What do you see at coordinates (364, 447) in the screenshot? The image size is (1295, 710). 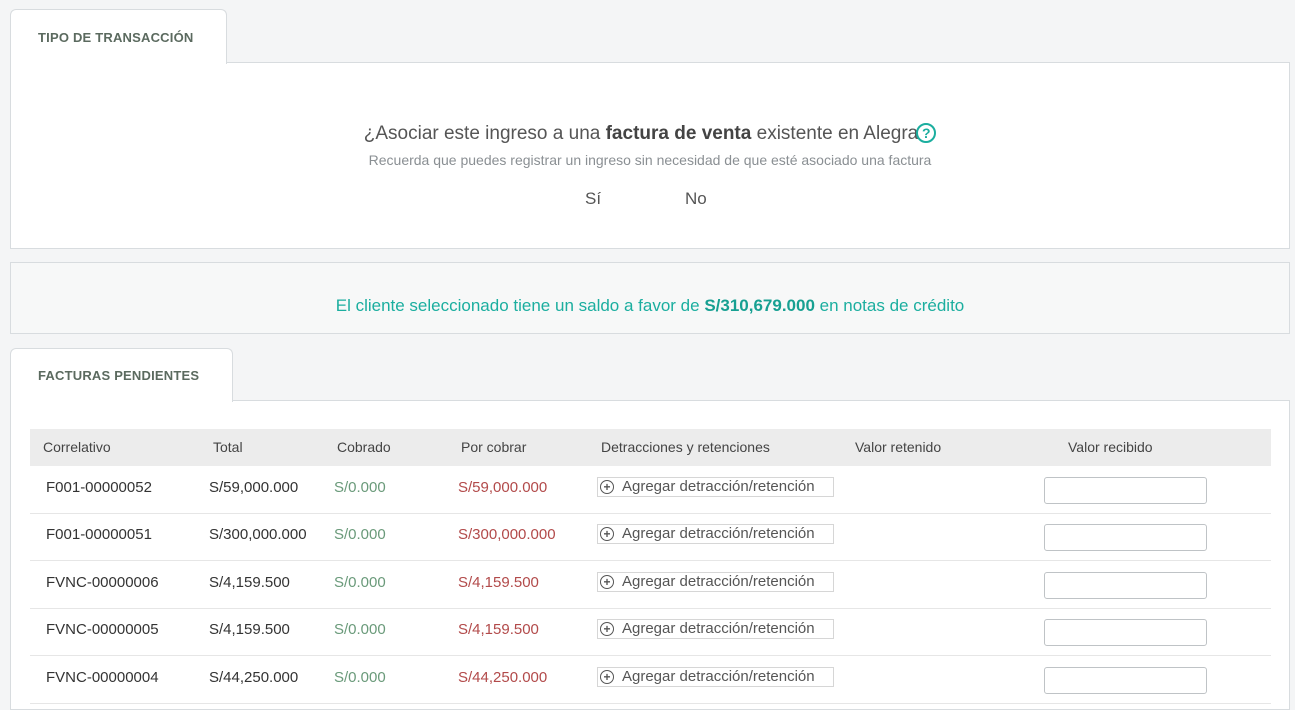 I see `header-cobrado: Cobrado` at bounding box center [364, 447].